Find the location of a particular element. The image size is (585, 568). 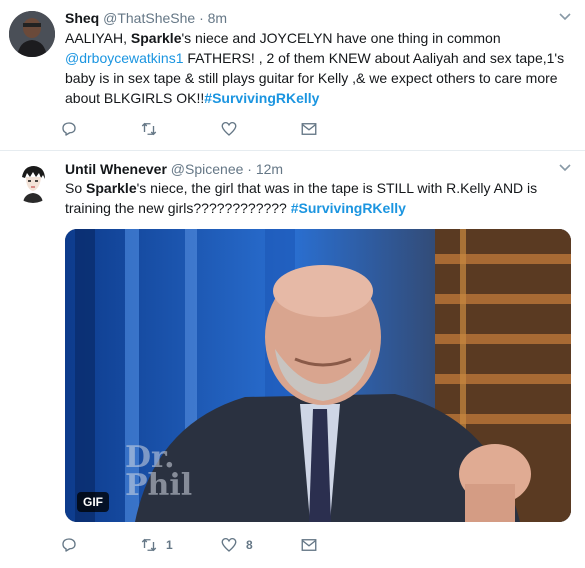

text-segment: AALIYAH, is located at coordinates (98, 38).